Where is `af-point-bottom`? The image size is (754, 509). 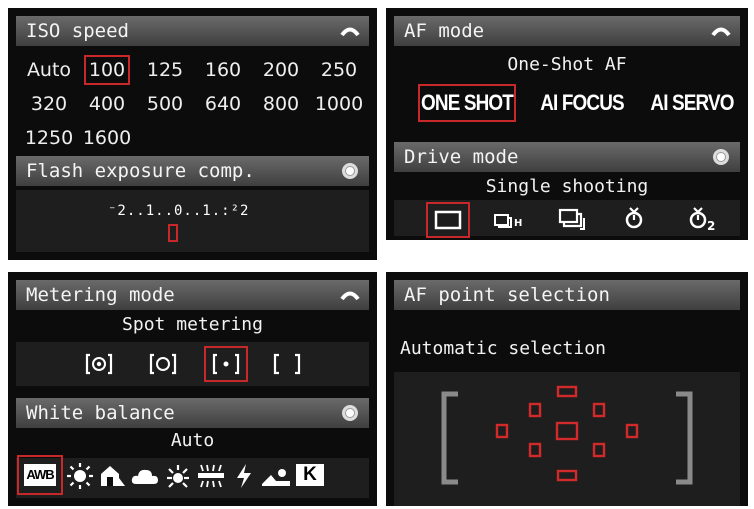 af-point-bottom is located at coordinates (567, 475).